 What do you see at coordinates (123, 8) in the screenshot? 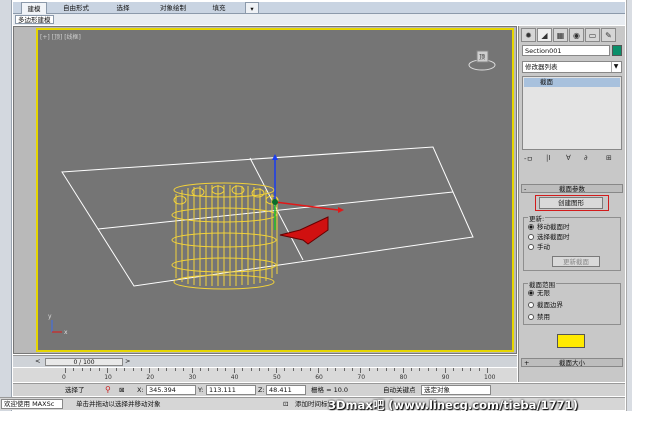
I see `tab-selection: 选择` at bounding box center [123, 8].